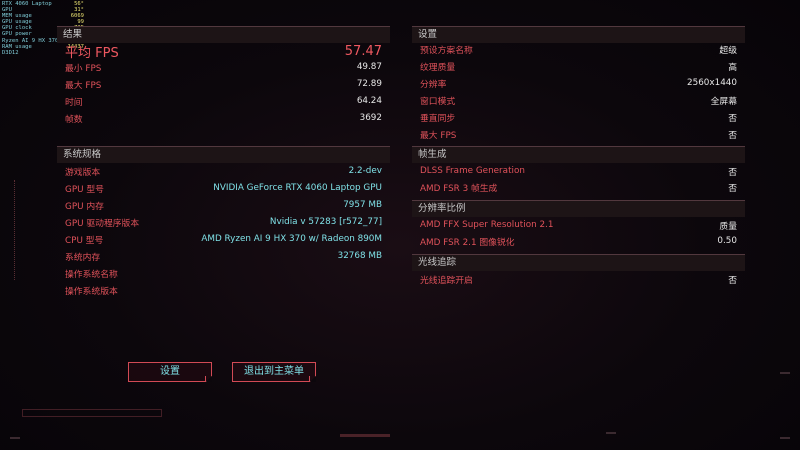 The height and width of the screenshot is (450, 800). Describe the element at coordinates (578, 101) in the screenshot. I see `setting-row: 窗口模式 全屏幕` at that location.